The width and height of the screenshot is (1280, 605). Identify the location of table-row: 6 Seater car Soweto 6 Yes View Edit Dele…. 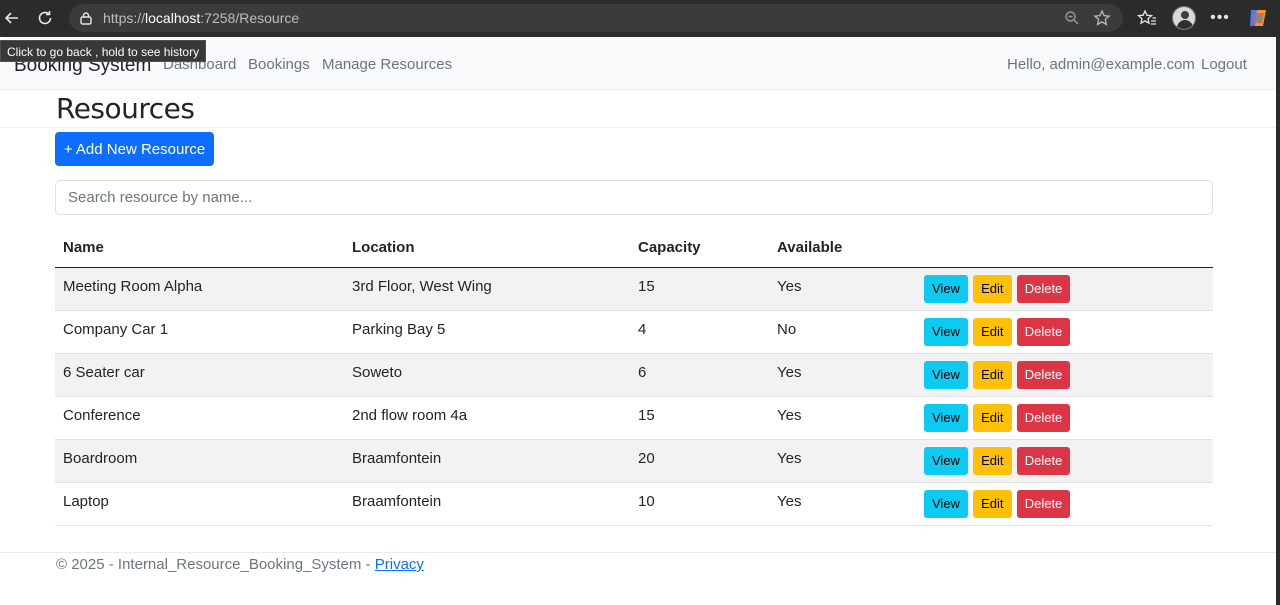
(634, 375).